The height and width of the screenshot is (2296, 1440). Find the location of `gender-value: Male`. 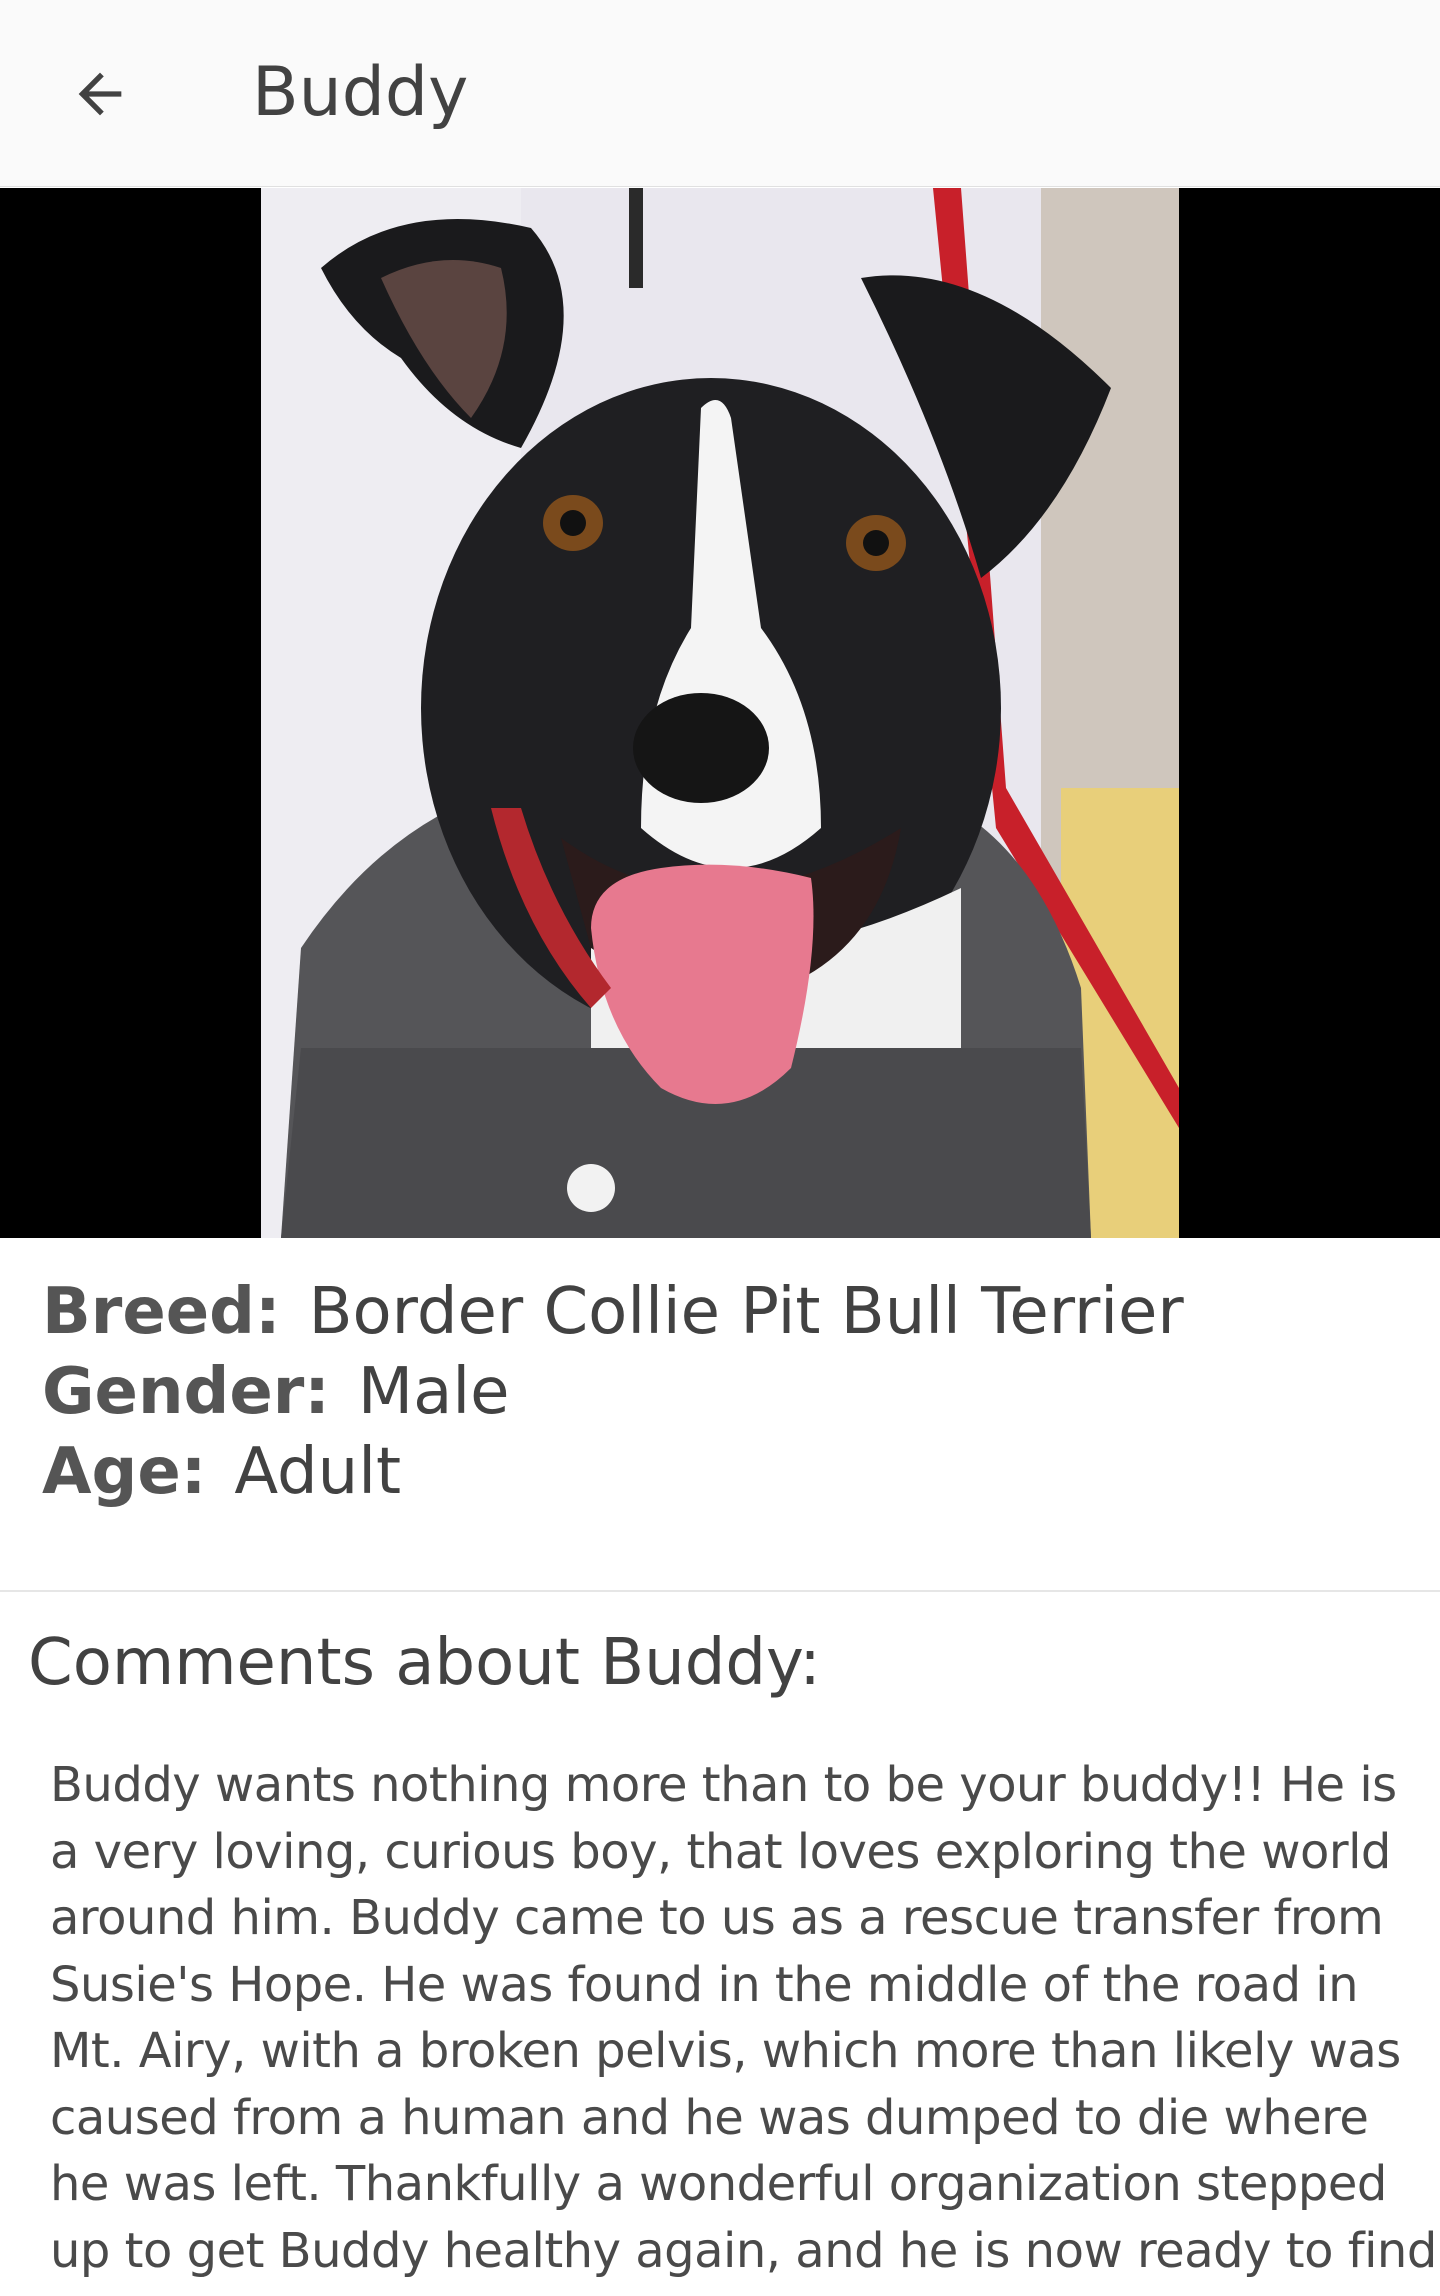

gender-value: Male is located at coordinates (433, 1392).